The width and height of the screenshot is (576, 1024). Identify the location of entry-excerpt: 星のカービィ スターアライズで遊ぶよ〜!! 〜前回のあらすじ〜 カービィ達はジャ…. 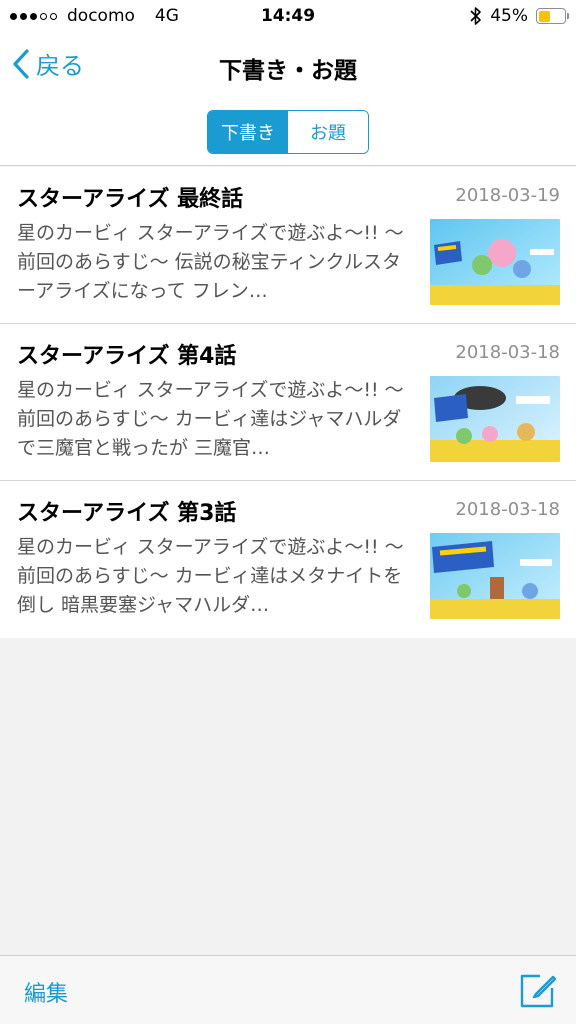
(210, 419).